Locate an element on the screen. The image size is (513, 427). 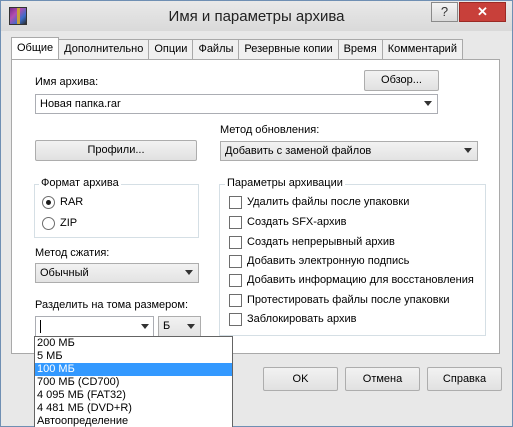
create-sfx-checkbox is located at coordinates (235, 222).